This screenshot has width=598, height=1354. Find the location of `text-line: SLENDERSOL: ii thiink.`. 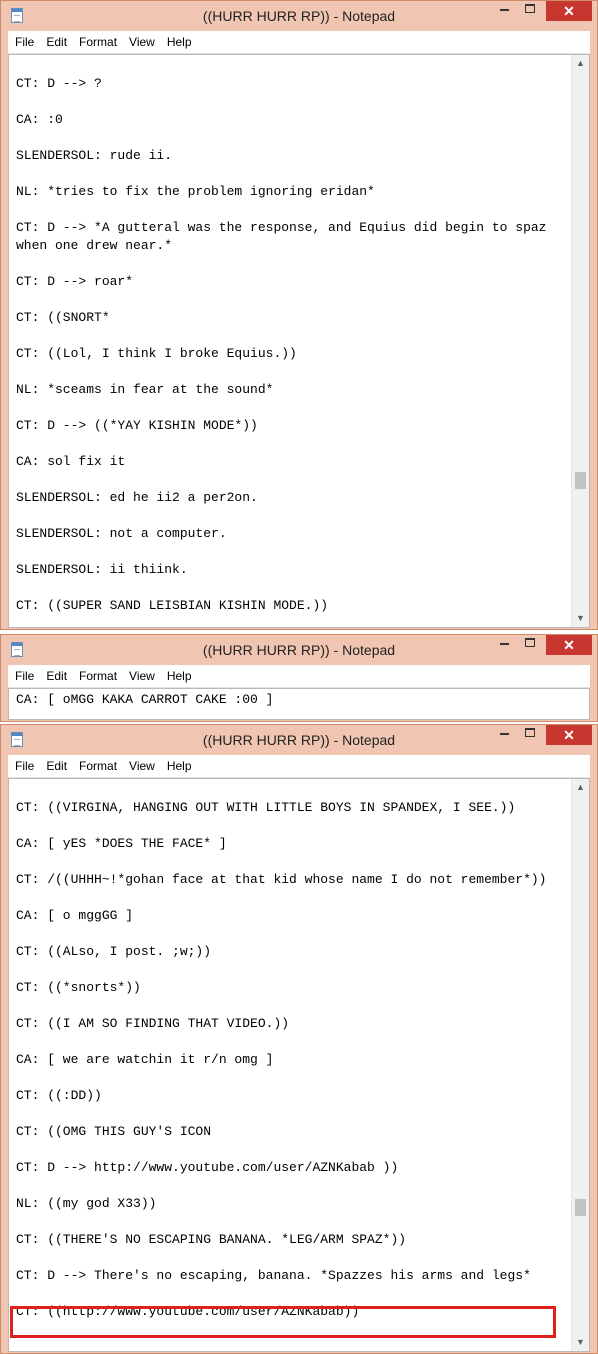

text-line: SLENDERSOL: ii thiink. is located at coordinates (102, 569).